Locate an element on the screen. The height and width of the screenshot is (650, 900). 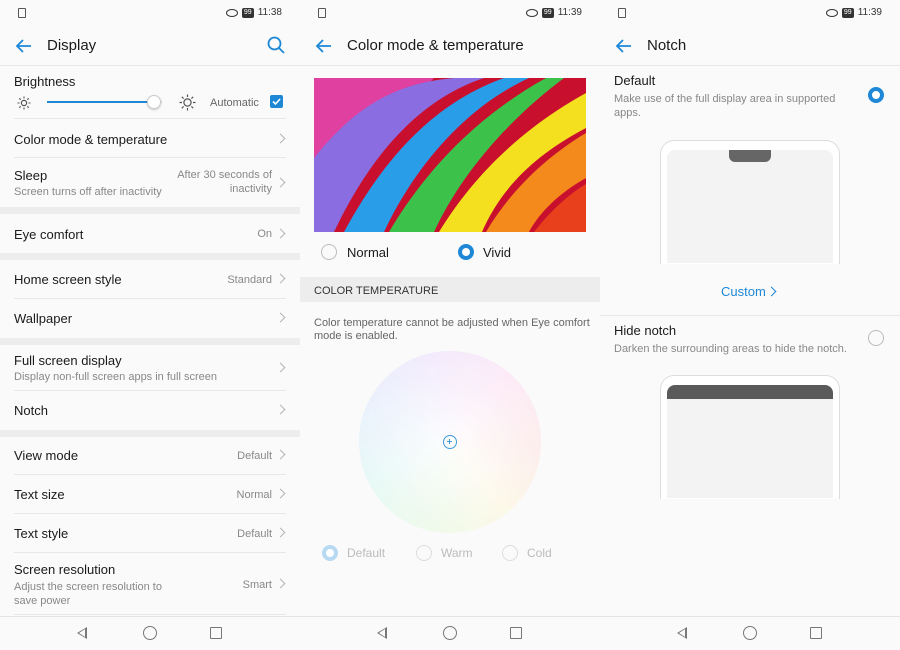
row-title: Full screen display is located at coordinates (68, 360).